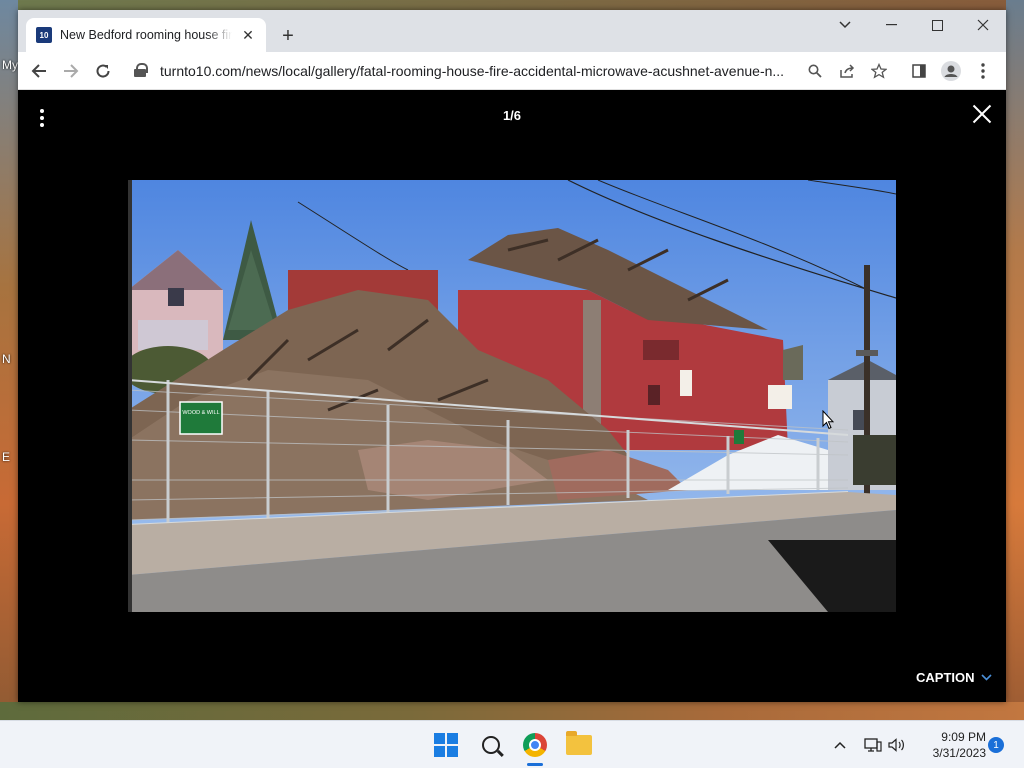 The image size is (1024, 768). Describe the element at coordinates (945, 677) in the screenshot. I see `caption-label: CAPTION` at that location.